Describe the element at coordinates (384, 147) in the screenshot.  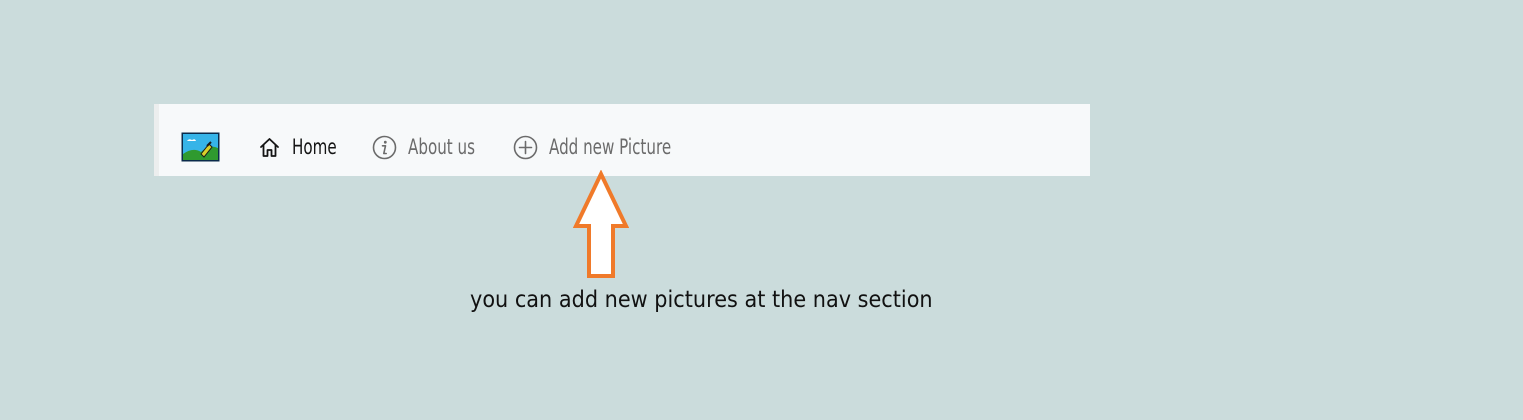
I see `info-circle-icon` at that location.